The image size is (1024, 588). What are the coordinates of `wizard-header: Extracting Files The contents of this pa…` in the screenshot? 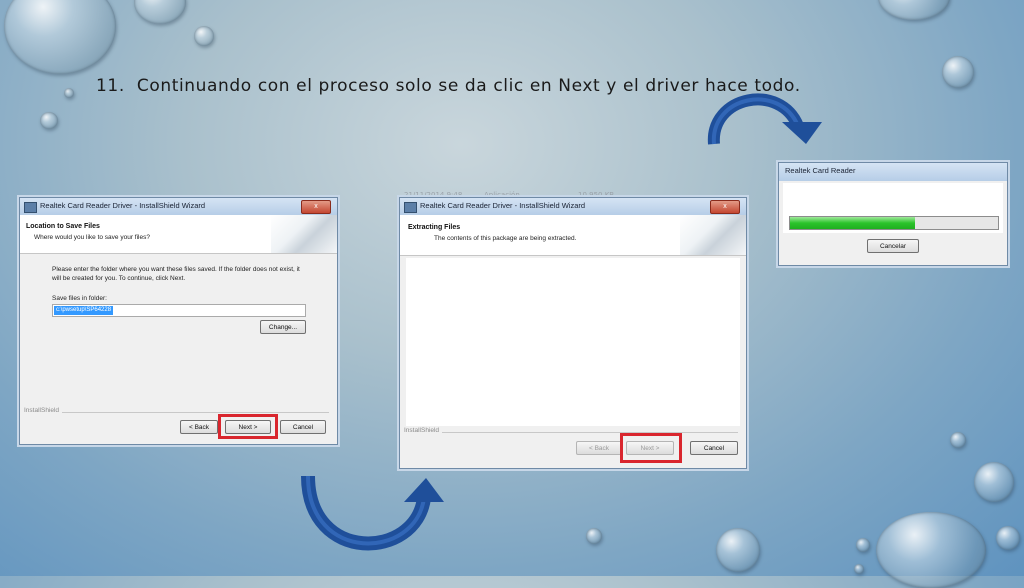 It's located at (573, 235).